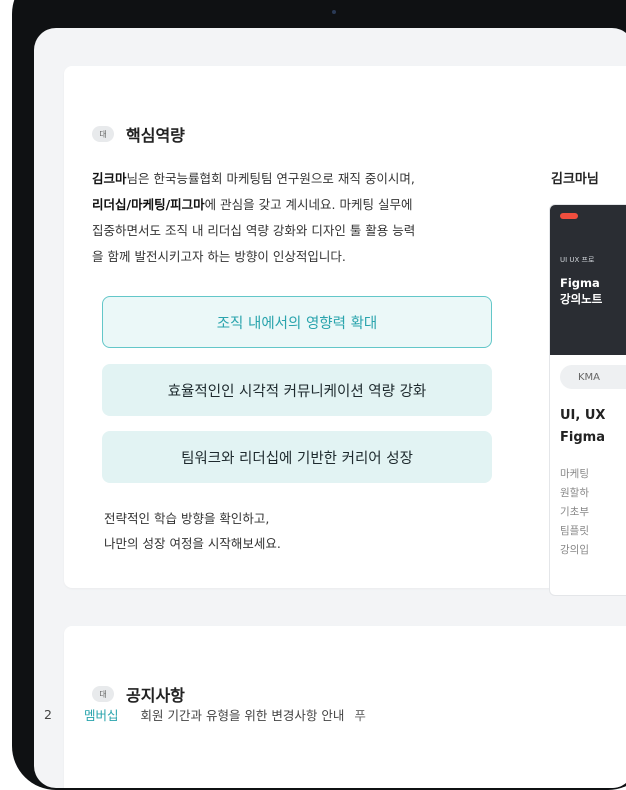 This screenshot has height=790, width=626. Describe the element at coordinates (575, 179) in the screenshot. I see `recommend-title: 김크마님` at that location.